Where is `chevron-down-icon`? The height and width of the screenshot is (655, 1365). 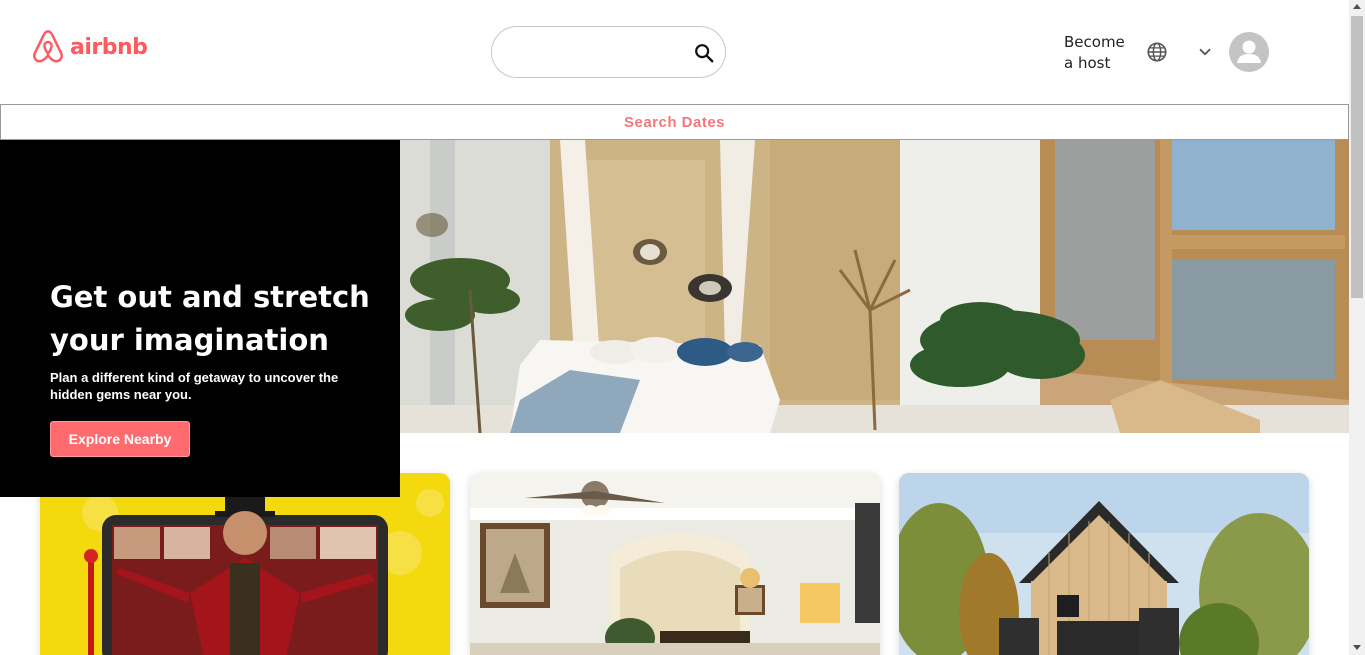 chevron-down-icon is located at coordinates (1205, 52).